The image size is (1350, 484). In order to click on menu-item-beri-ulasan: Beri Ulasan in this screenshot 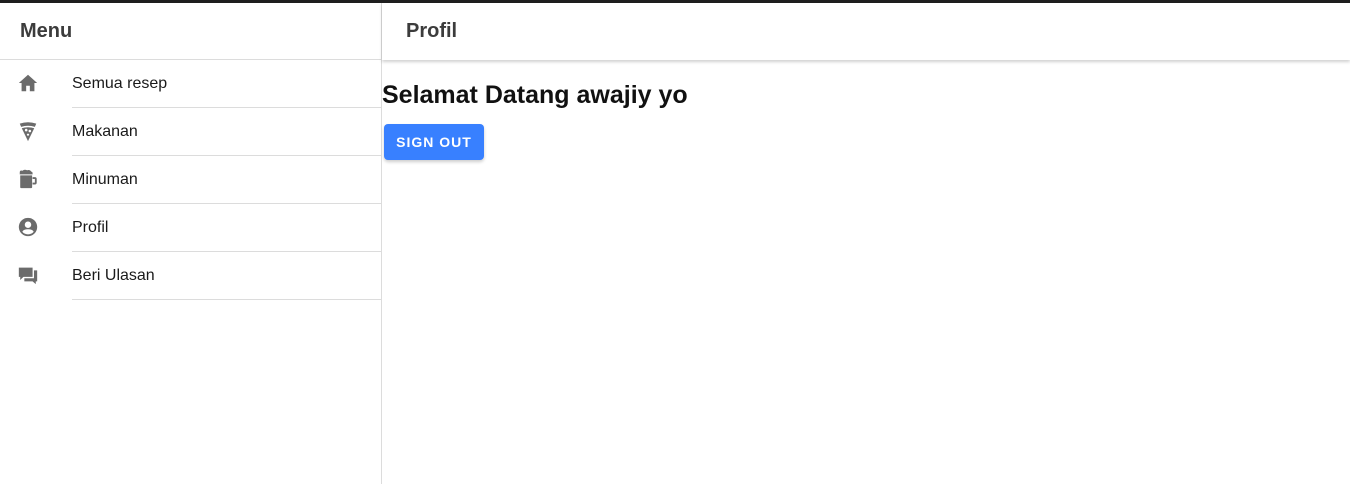, I will do `click(190, 276)`.